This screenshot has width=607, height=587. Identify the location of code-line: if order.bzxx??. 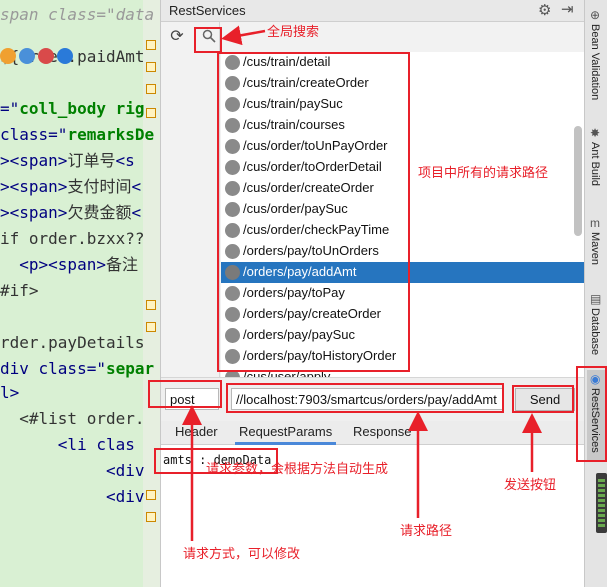
(72, 239).